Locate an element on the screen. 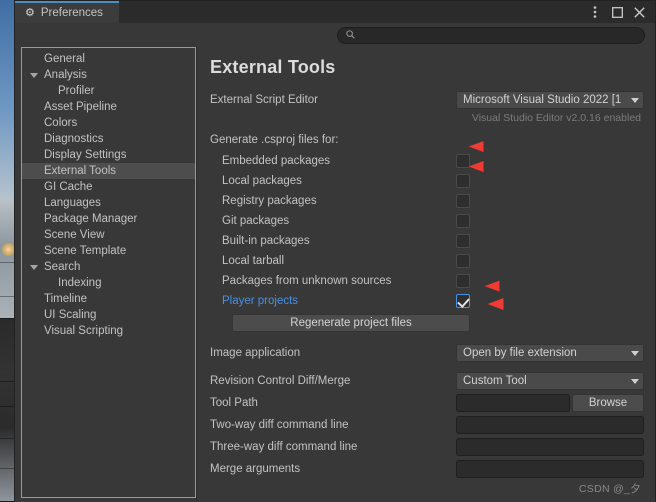 This screenshot has width=656, height=502. sidebar-item-label: GI Cache is located at coordinates (68, 187).